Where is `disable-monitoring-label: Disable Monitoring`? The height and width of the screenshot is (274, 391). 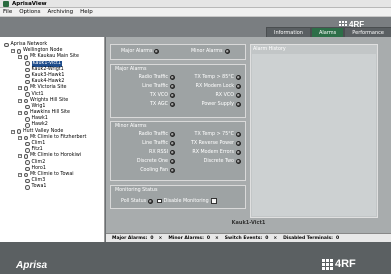 disable-monitoring-label: Disable Monitoring is located at coordinates (186, 201).